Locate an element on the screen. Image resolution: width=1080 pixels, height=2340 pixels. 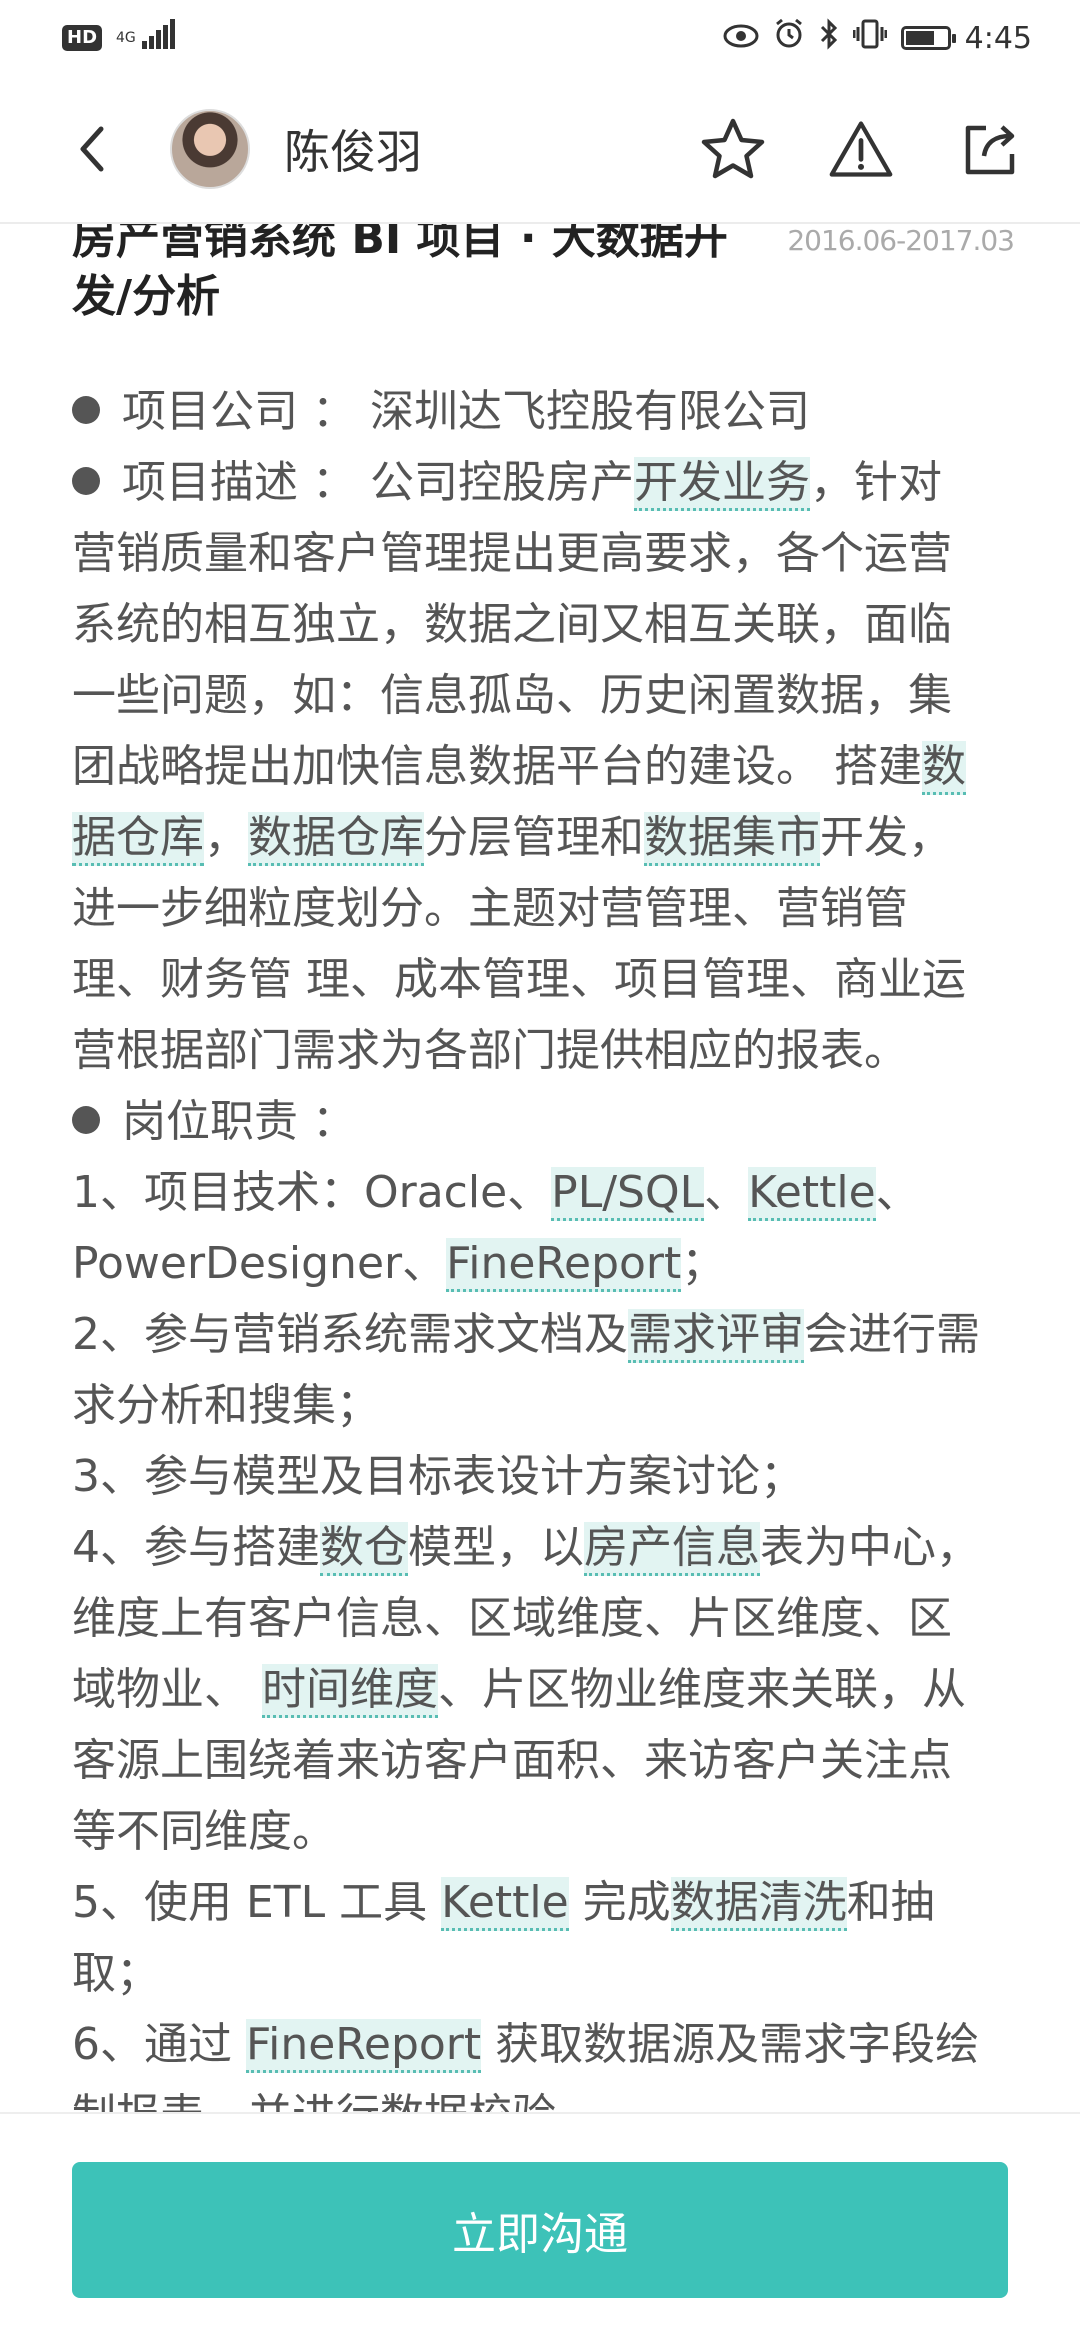
clock-time: 4:45 is located at coordinates (998, 38).